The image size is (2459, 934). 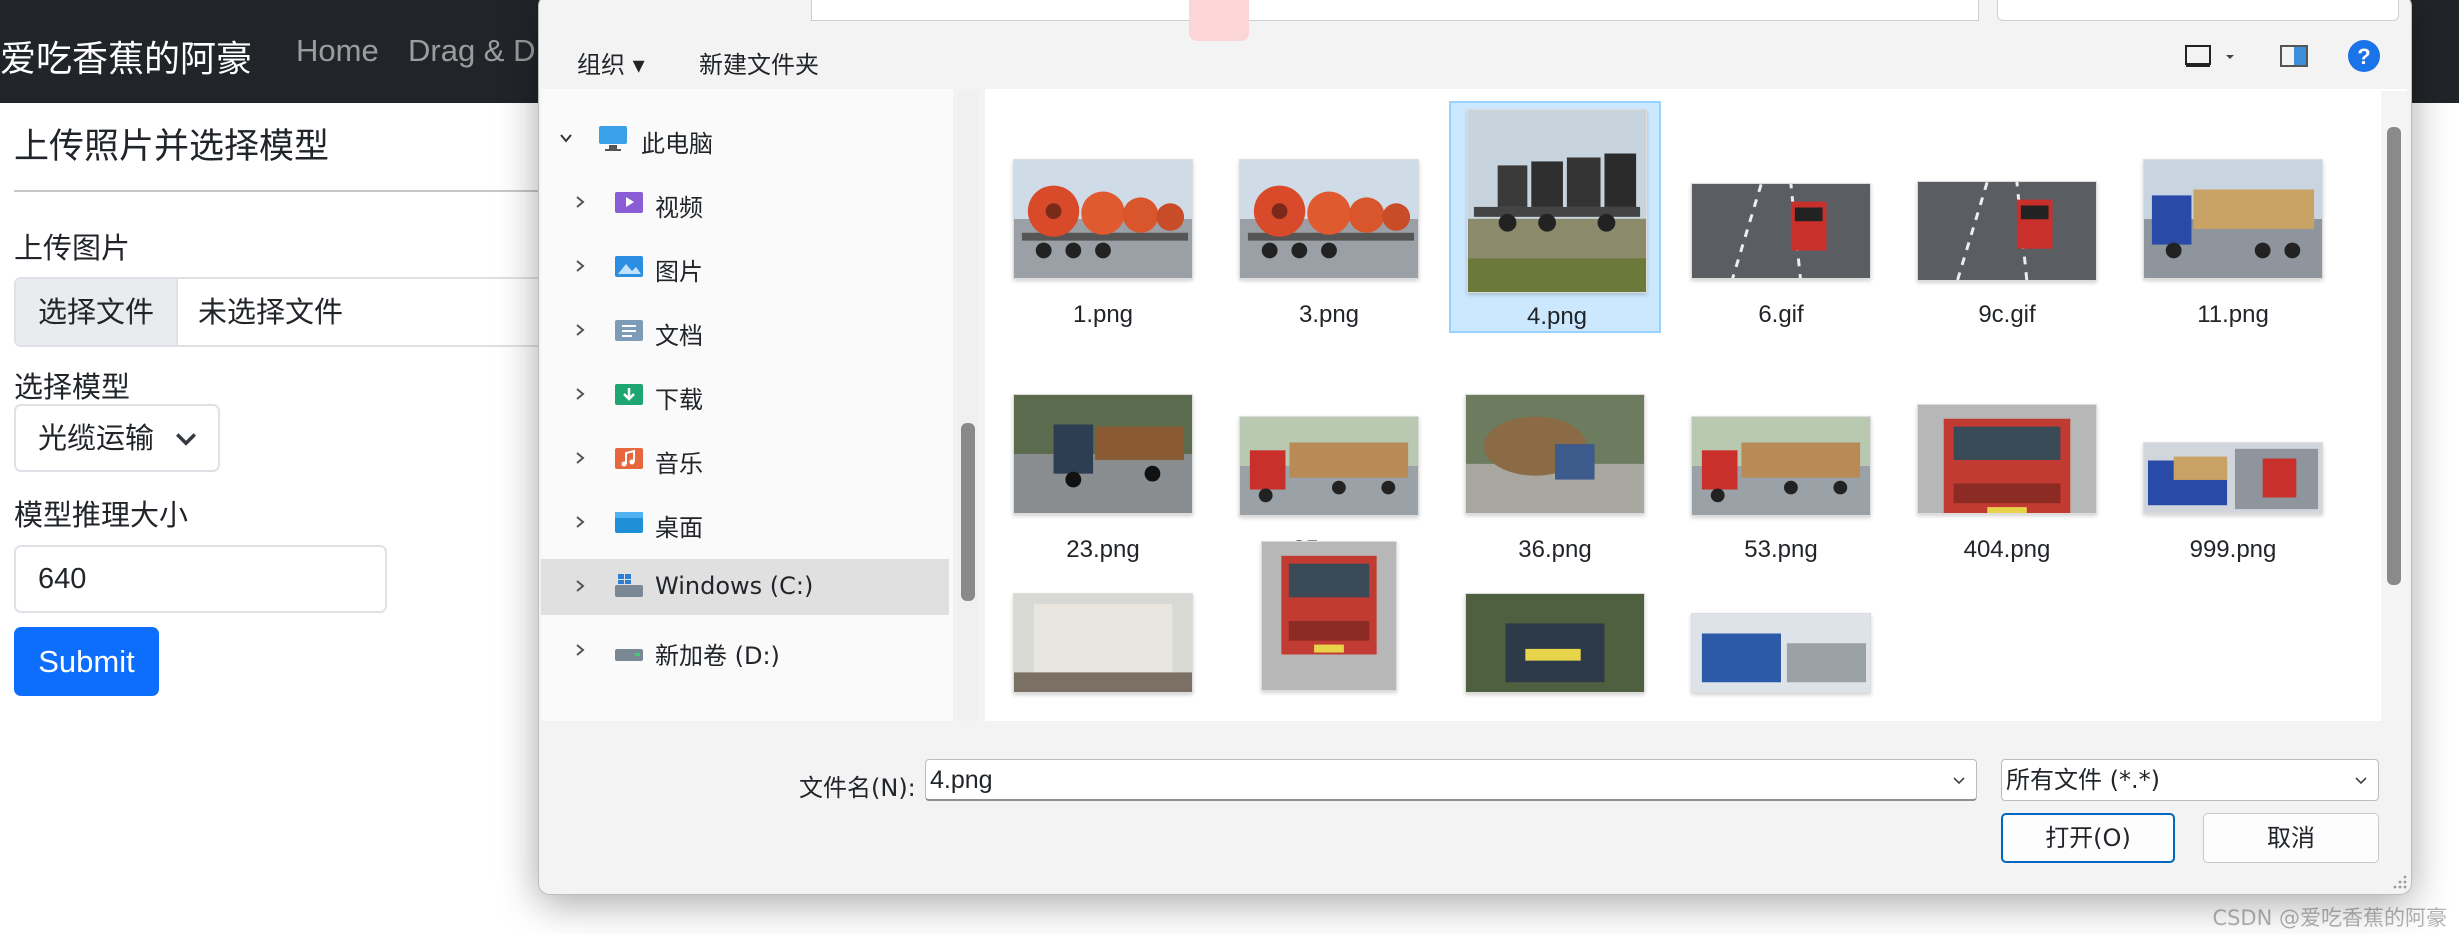 What do you see at coordinates (679, 336) in the screenshot?
I see `tree-label: 文档` at bounding box center [679, 336].